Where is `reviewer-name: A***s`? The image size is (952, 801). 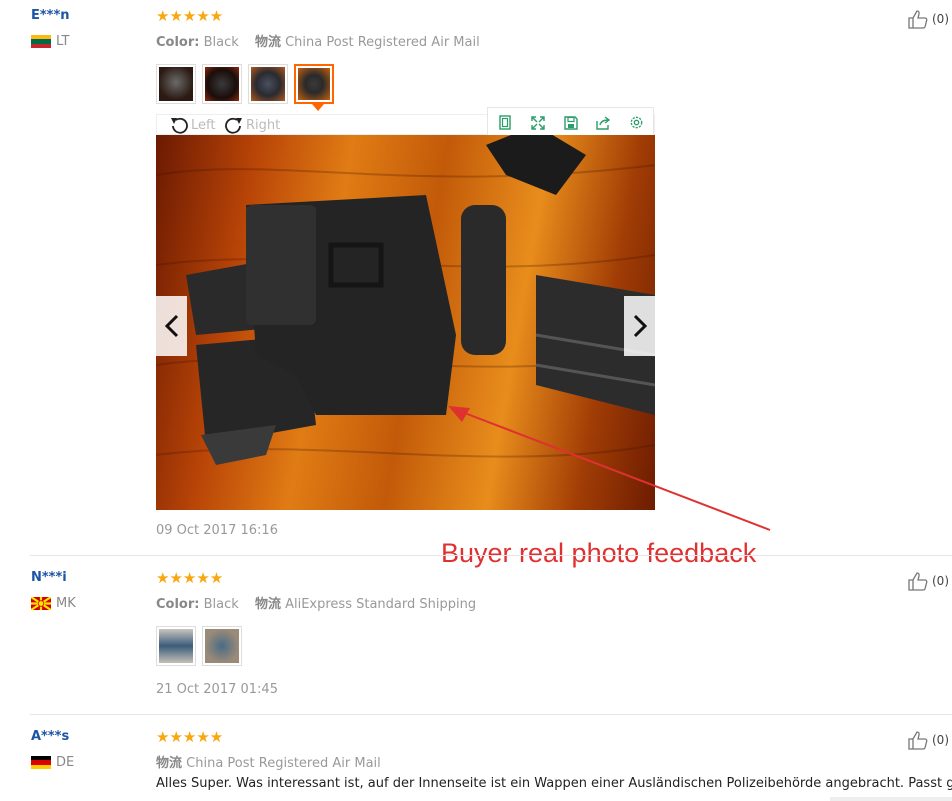 reviewer-name: A***s is located at coordinates (50, 736).